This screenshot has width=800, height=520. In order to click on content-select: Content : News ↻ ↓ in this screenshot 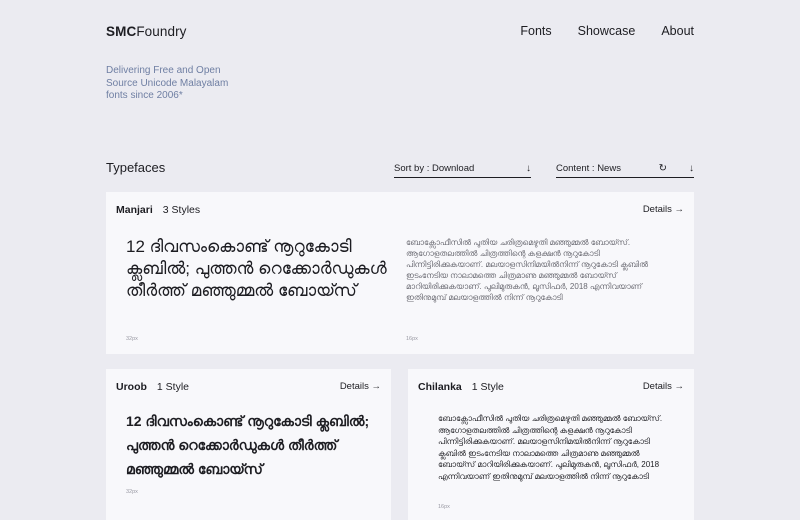, I will do `click(625, 169)`.